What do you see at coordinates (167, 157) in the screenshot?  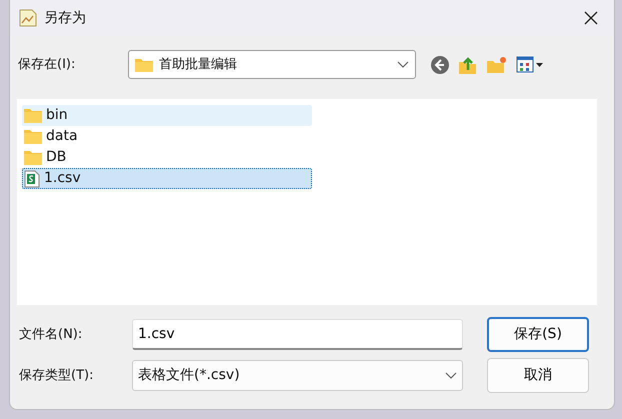 I see `file-item: DB` at bounding box center [167, 157].